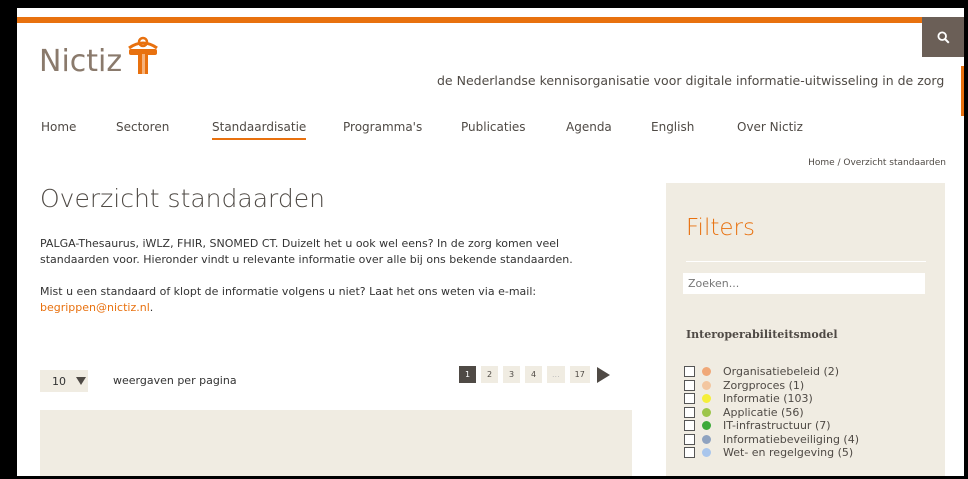 This screenshot has height=479, width=968. What do you see at coordinates (142, 127) in the screenshot?
I see `nav-sectoren: Sectoren` at bounding box center [142, 127].